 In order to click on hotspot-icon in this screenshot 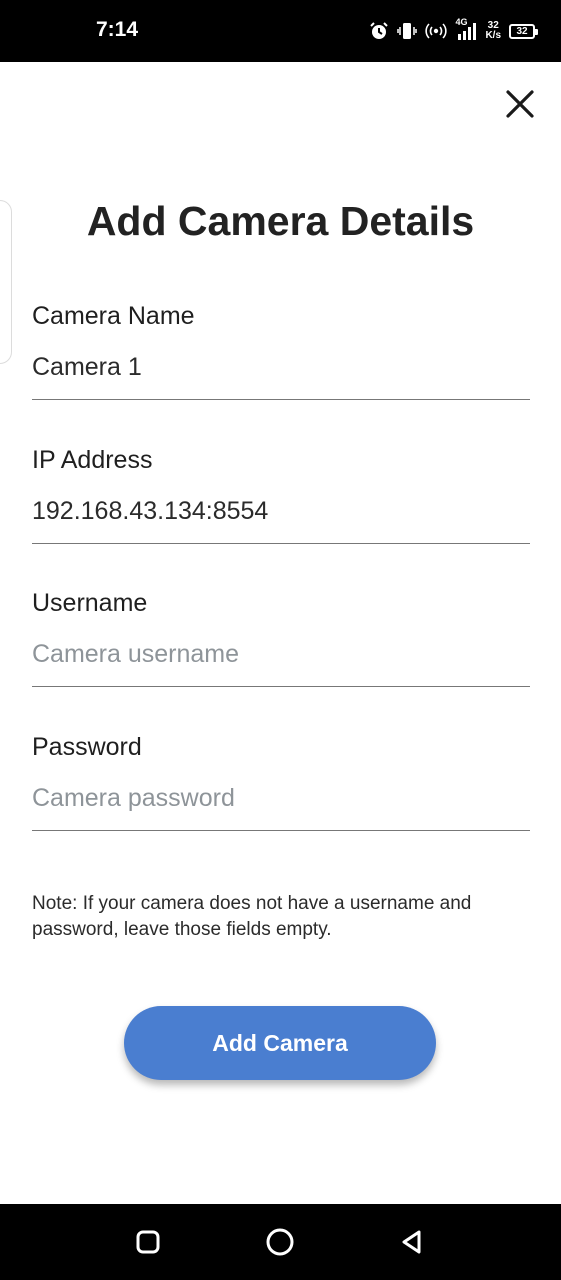, I will do `click(436, 31)`.